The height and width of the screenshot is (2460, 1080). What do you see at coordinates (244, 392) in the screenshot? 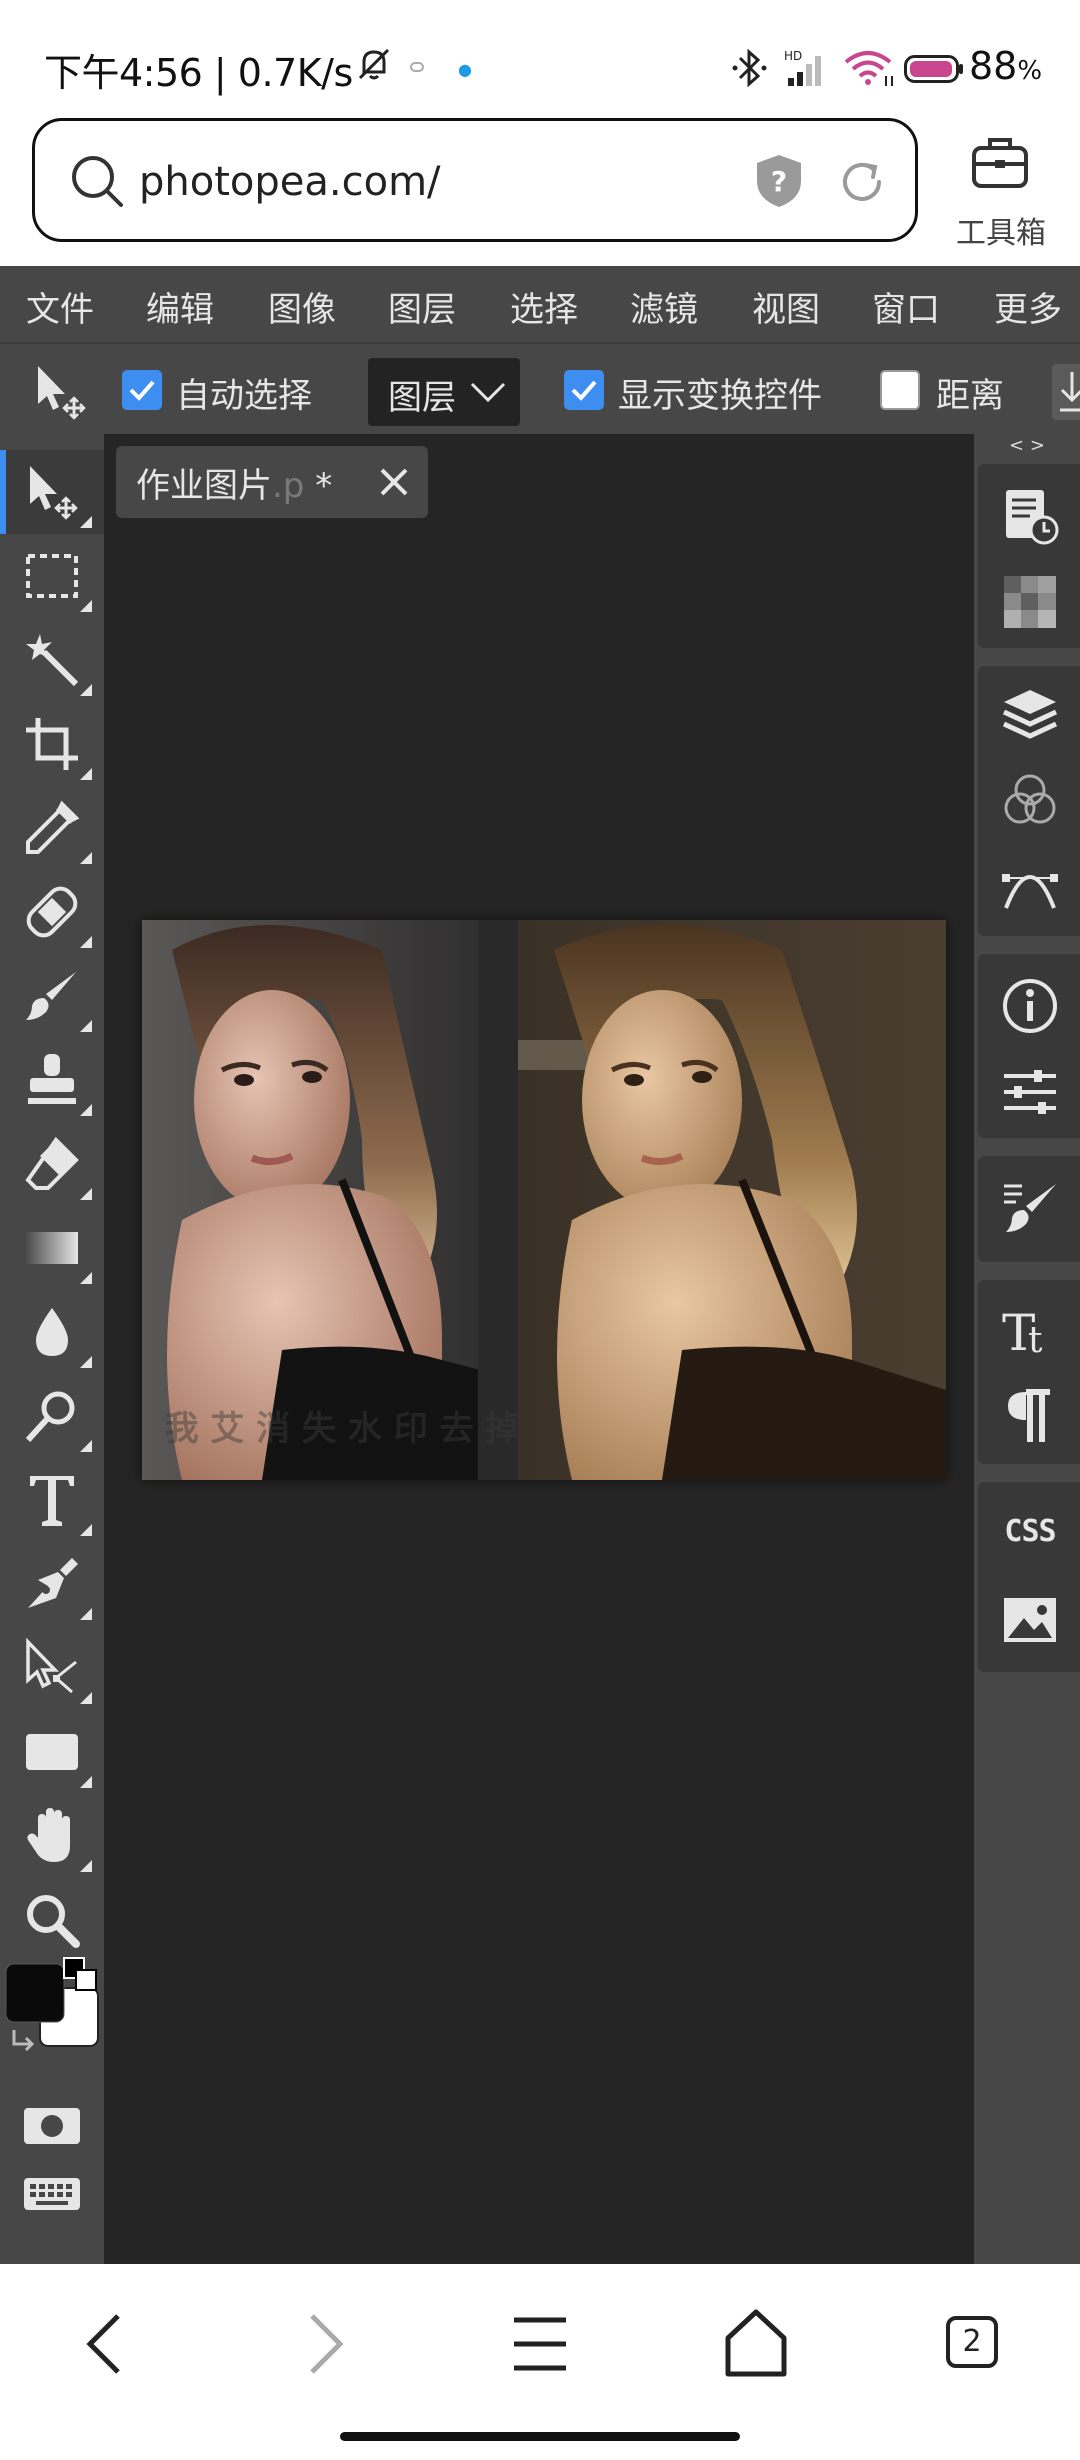
I see `auto-select-label: 自动选择` at bounding box center [244, 392].